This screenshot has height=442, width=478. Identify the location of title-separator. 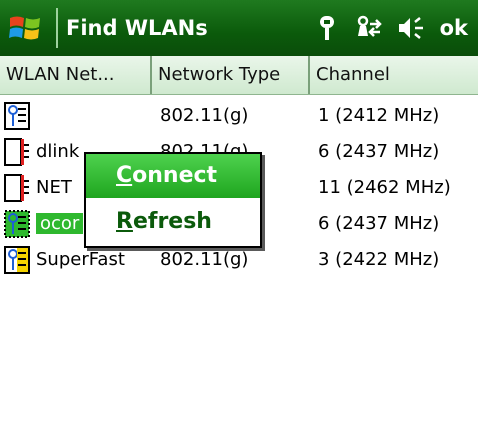
(57, 28).